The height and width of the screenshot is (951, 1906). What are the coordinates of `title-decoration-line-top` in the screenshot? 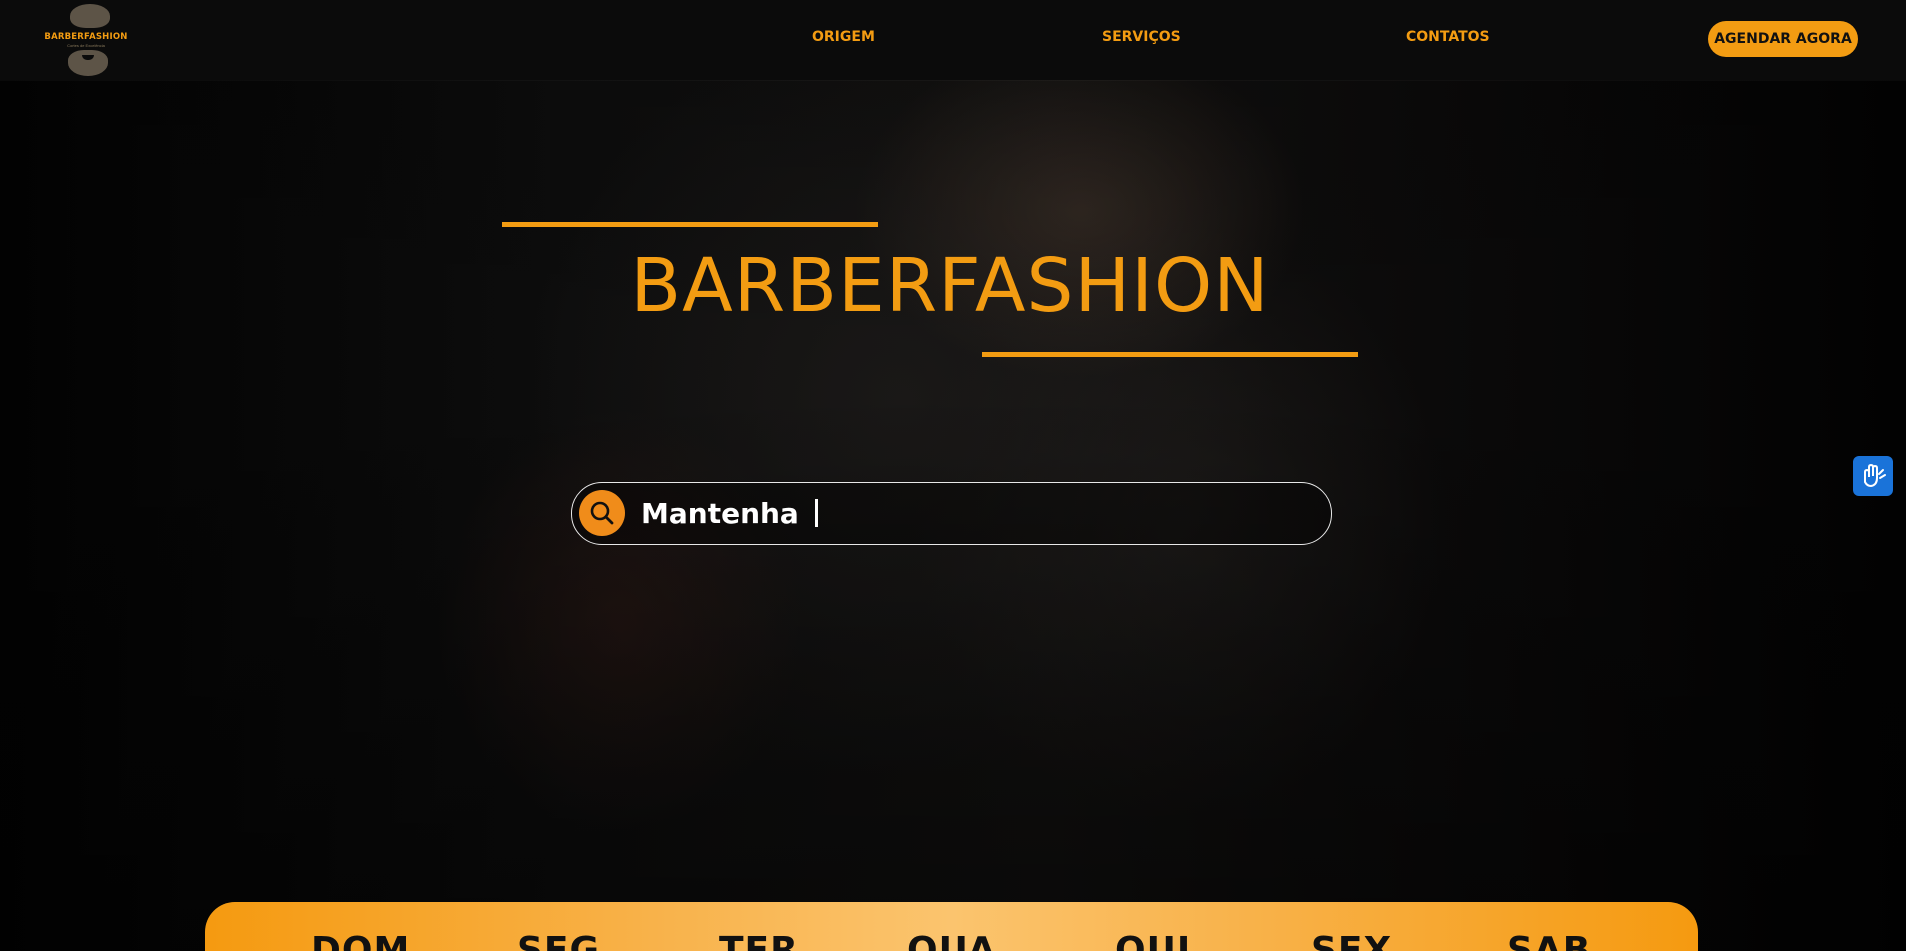 It's located at (690, 224).